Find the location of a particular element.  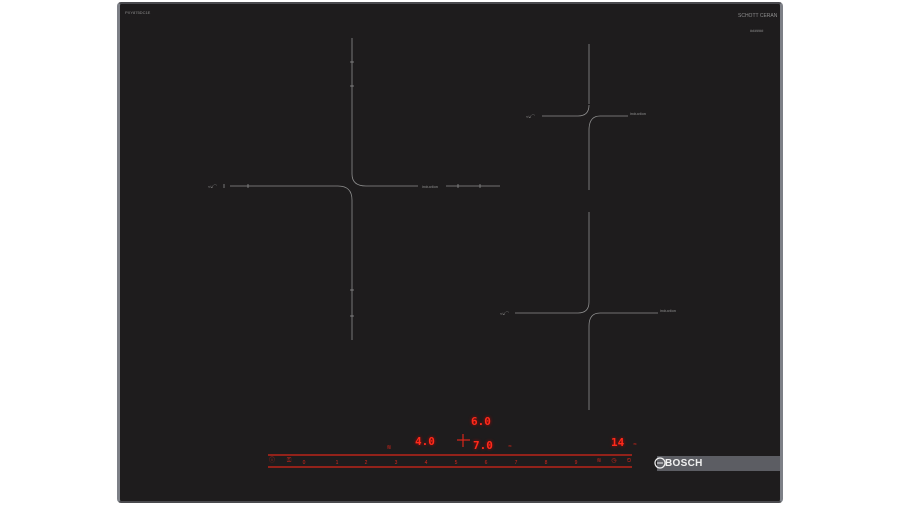

glass-brand: SCHOTT CERAN is located at coordinates (758, 16).